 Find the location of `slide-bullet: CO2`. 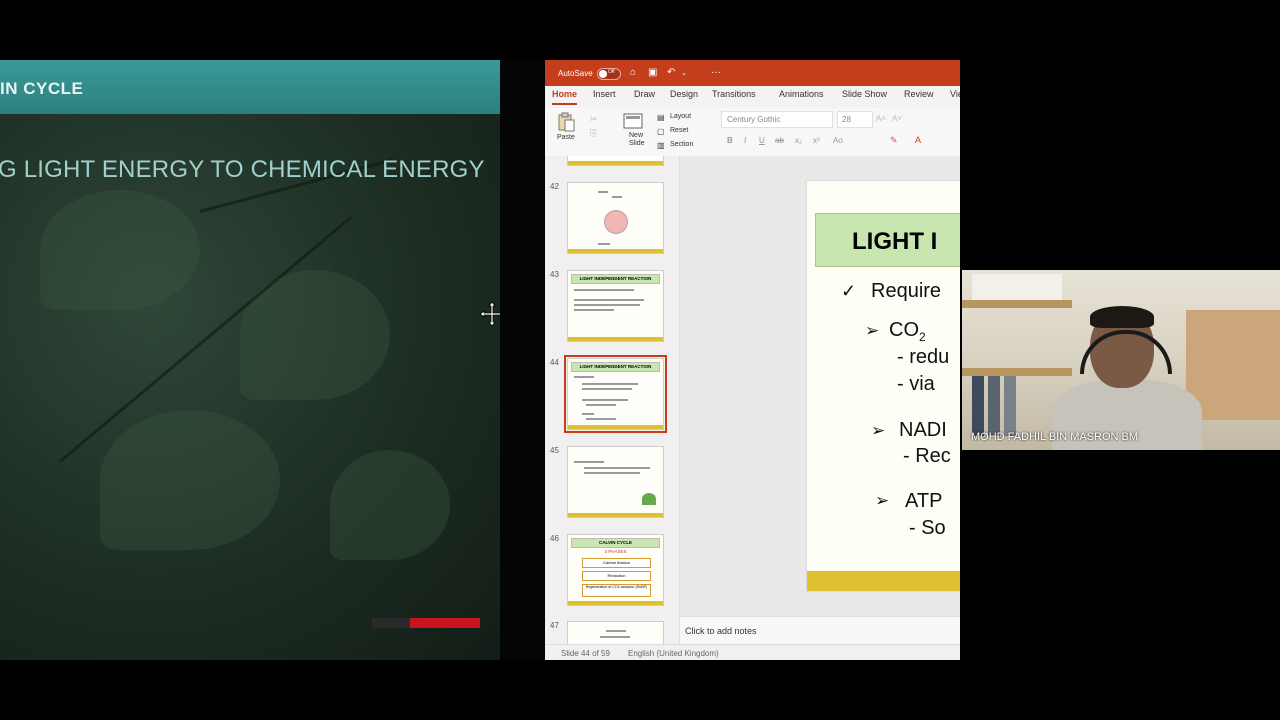

slide-bullet: CO2 is located at coordinates (907, 331).